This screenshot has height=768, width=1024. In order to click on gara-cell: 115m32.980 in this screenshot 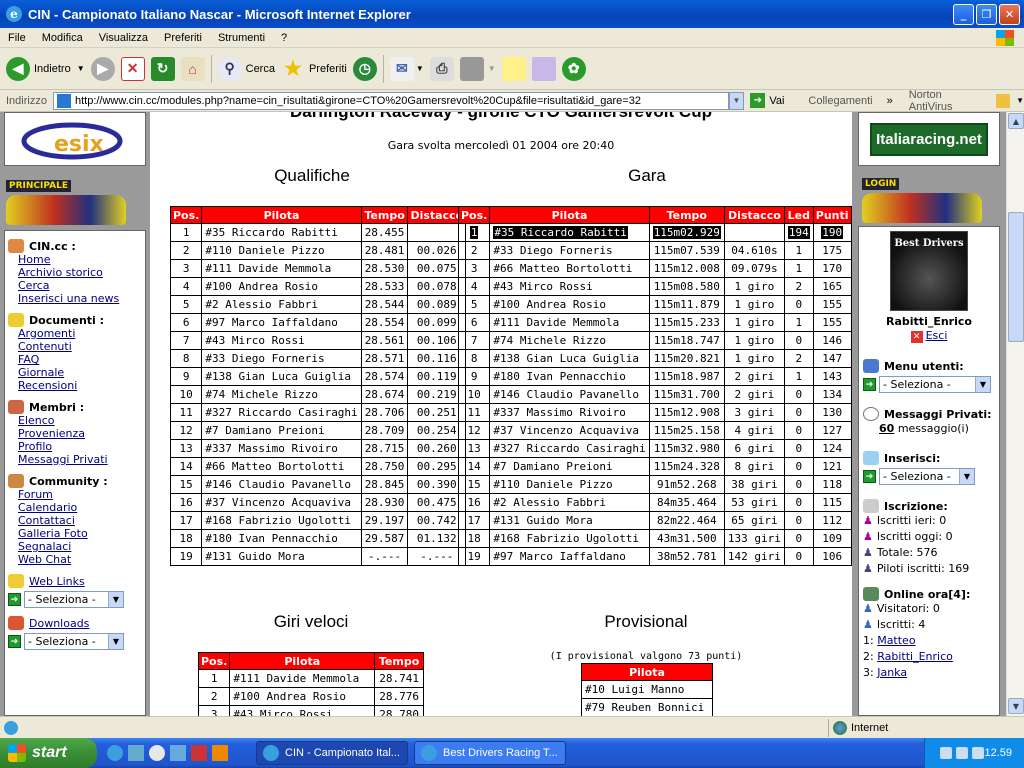, I will do `click(686, 448)`.